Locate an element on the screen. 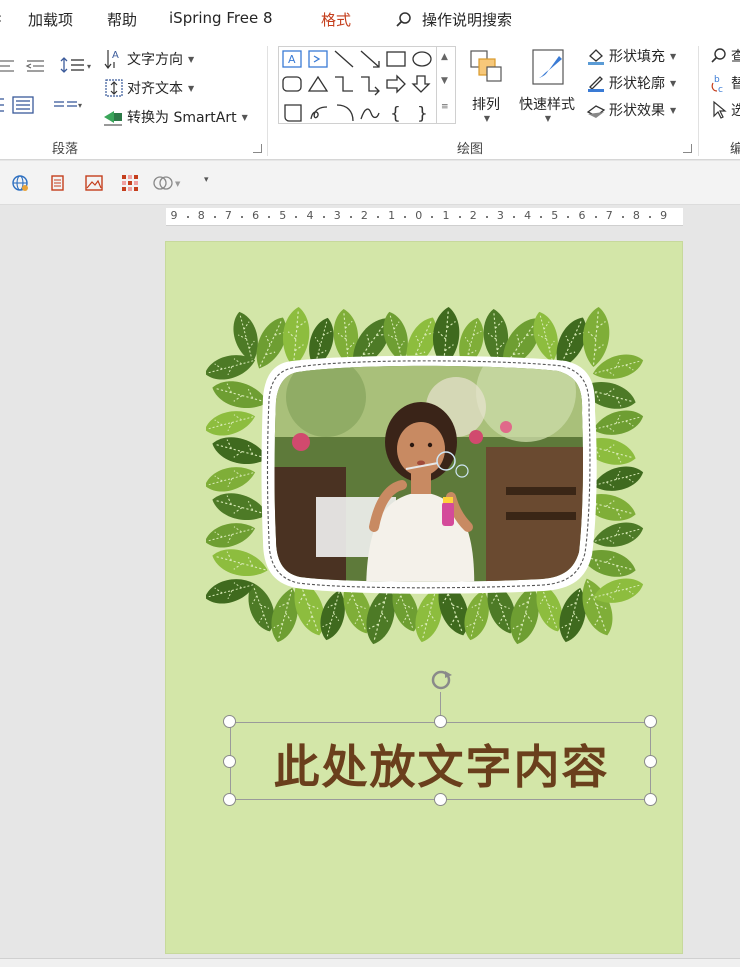 The width and height of the screenshot is (740, 967). ruler-number: 6 is located at coordinates (582, 215).